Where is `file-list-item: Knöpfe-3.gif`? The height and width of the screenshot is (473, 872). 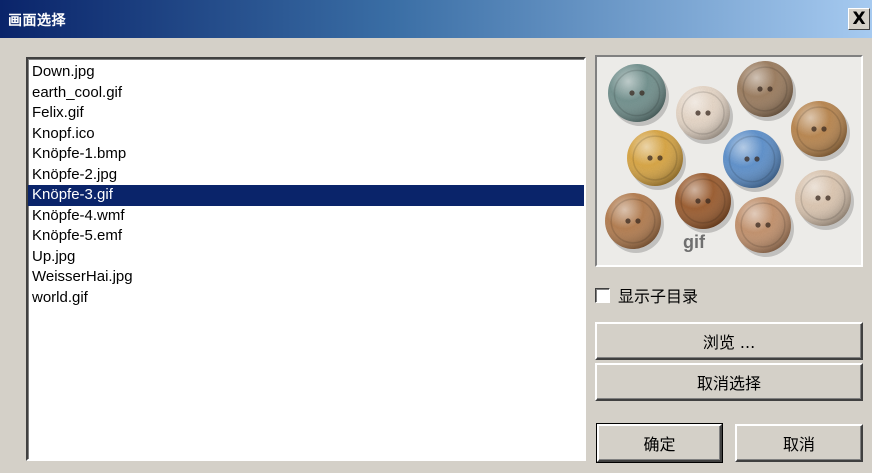 file-list-item: Knöpfe-3.gif is located at coordinates (306, 195).